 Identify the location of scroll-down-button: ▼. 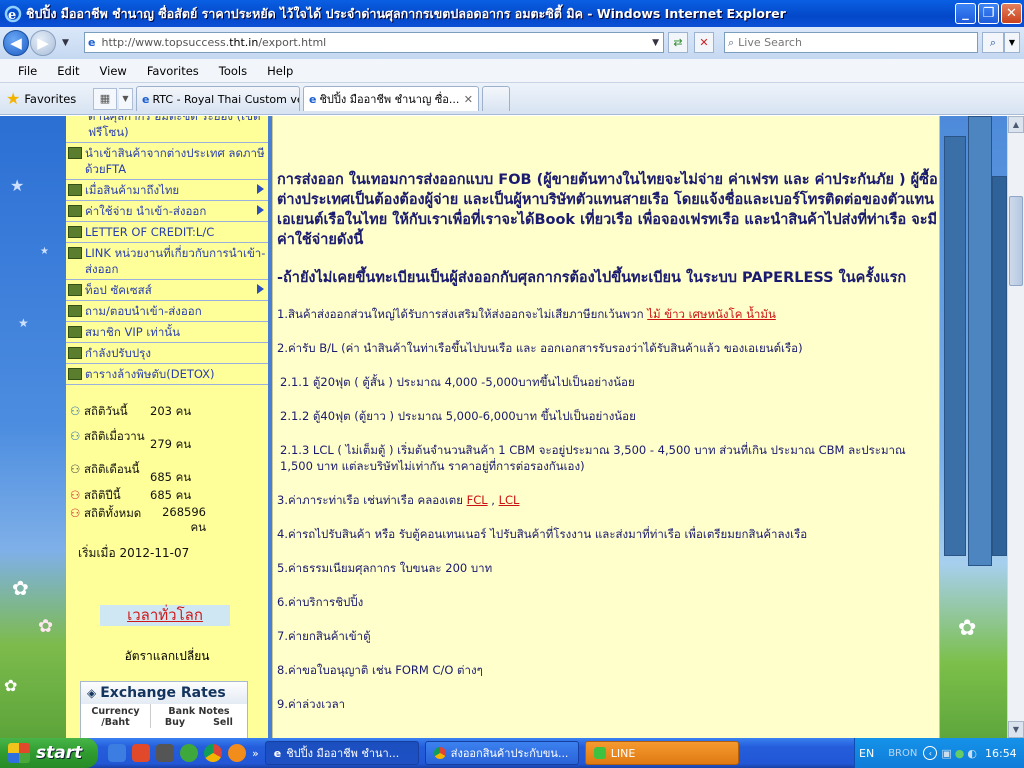
(1016, 729).